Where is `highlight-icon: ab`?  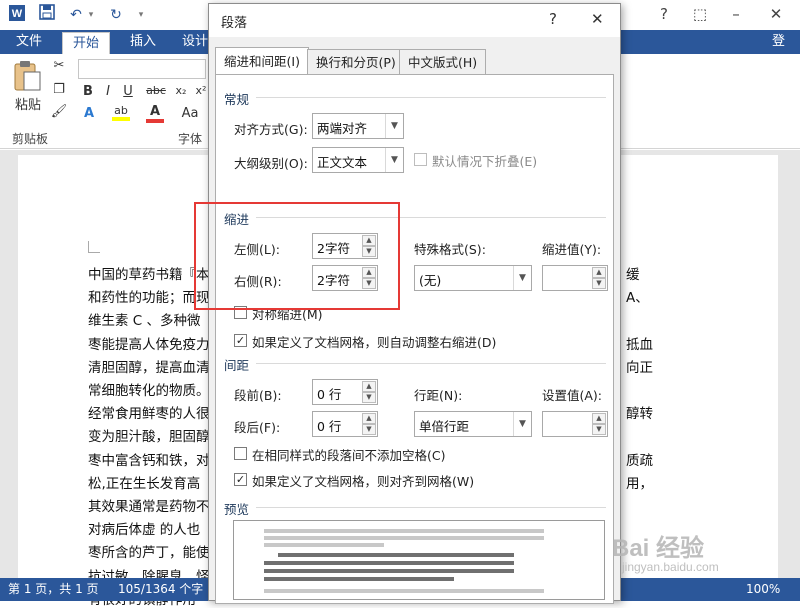
highlight-icon: ab is located at coordinates (121, 112).